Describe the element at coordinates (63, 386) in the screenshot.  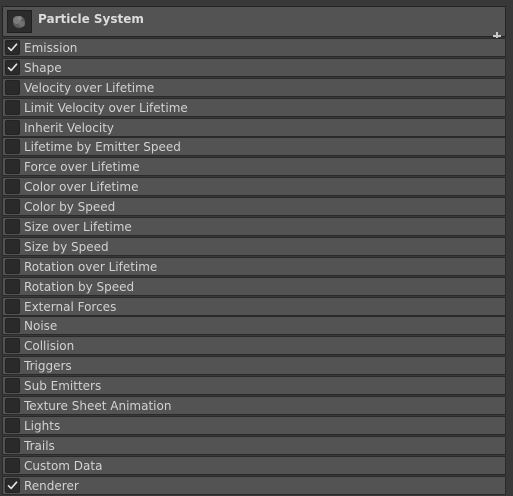
I see `module-label: Sub Emitters` at that location.